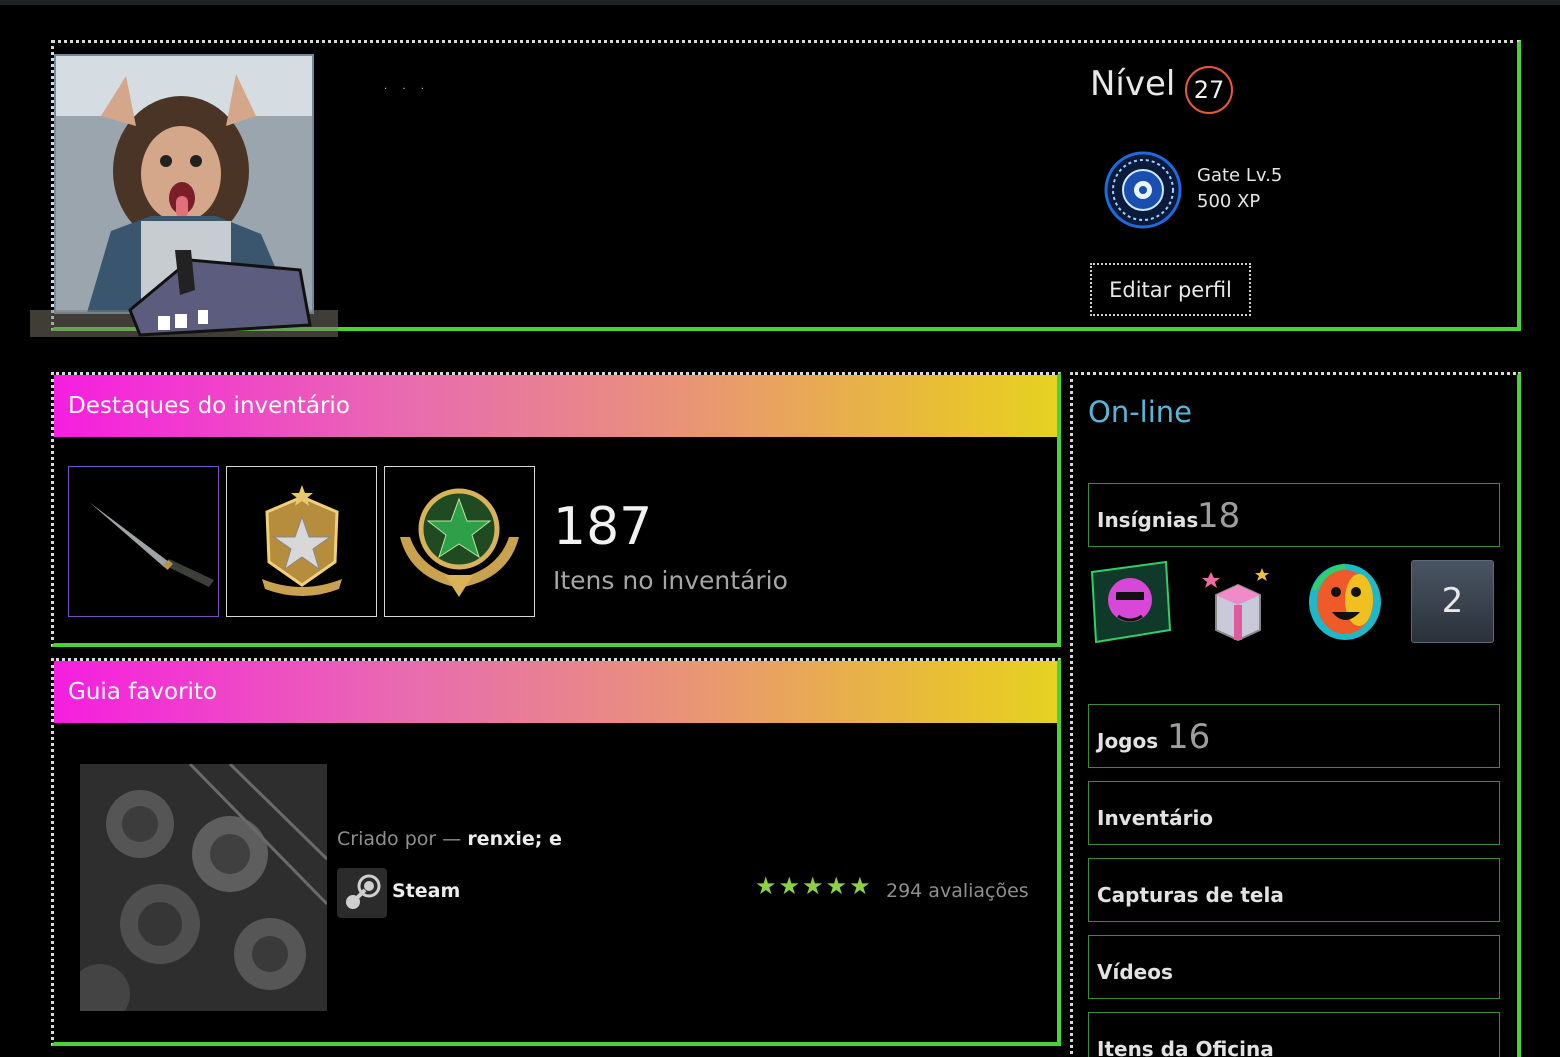  Describe the element at coordinates (1452, 601) in the screenshot. I see `badges-more-button: 2` at that location.